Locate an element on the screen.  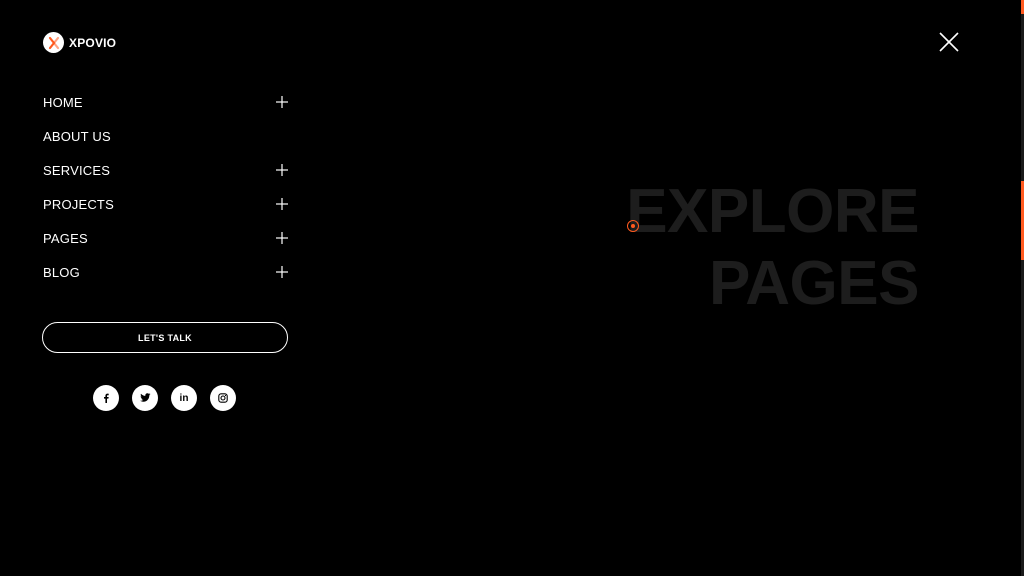
menu-item-label: BLOG is located at coordinates (61, 272).